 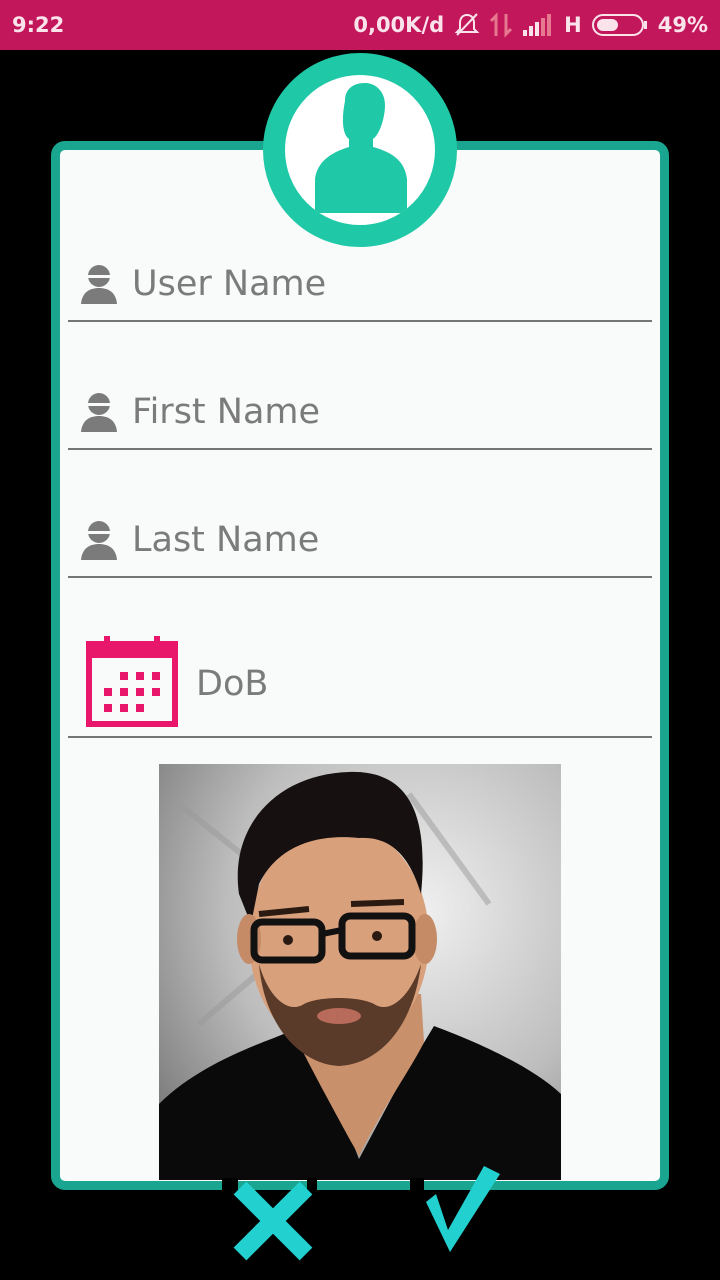 I want to click on battery-icon, so click(x=619, y=25).